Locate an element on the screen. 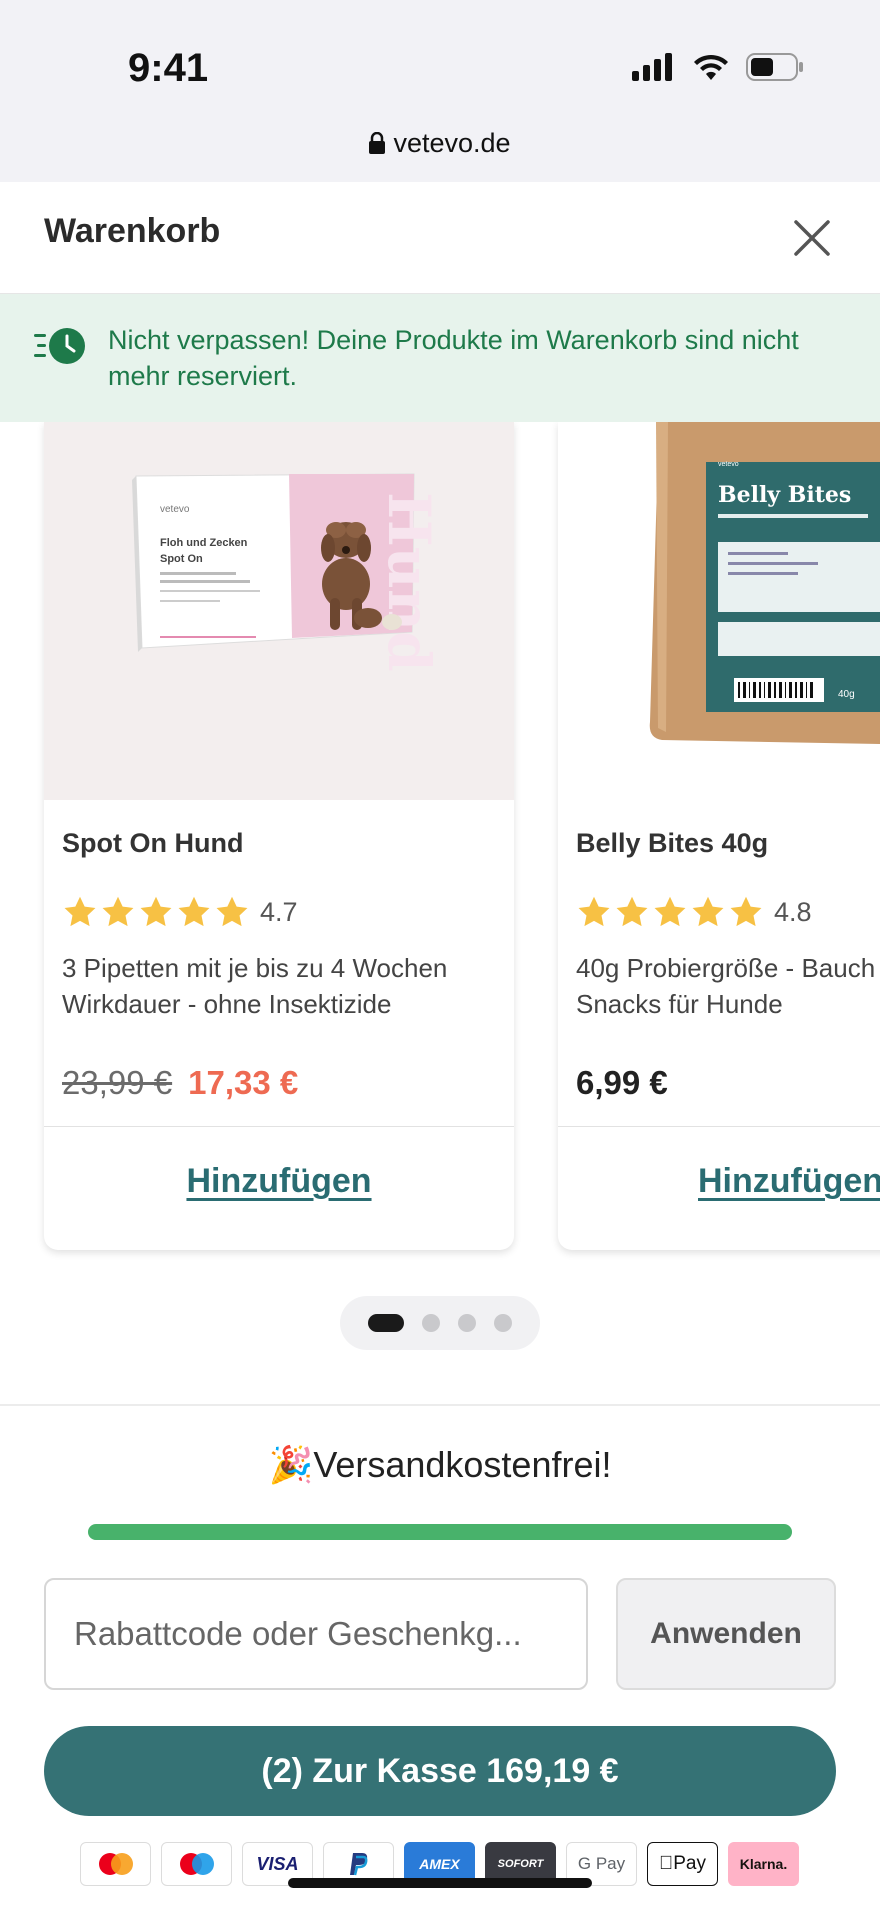 The image size is (880, 1912). package-name: Belly Bites is located at coordinates (784, 495).